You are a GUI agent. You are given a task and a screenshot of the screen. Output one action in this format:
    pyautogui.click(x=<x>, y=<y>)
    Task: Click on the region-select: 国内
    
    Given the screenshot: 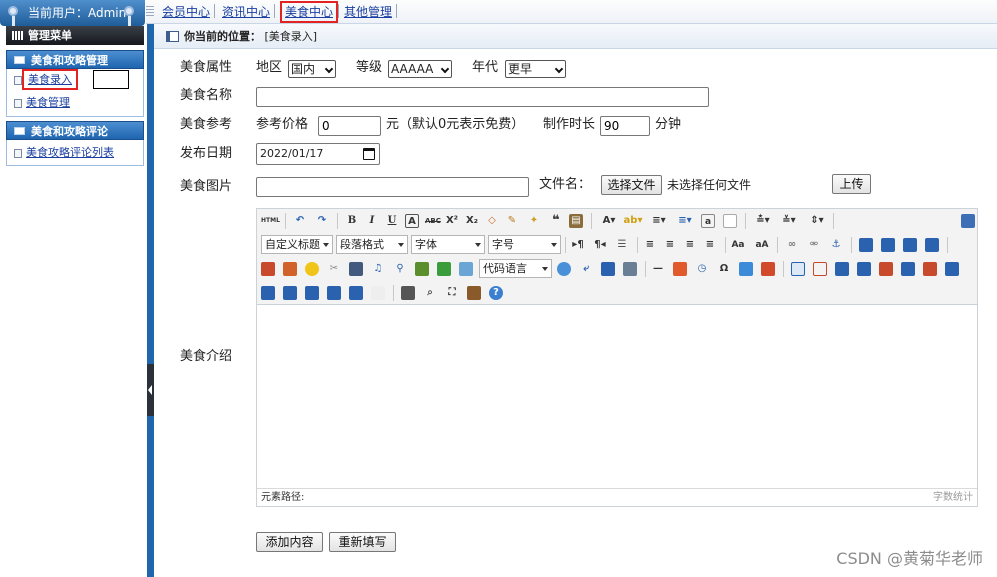 What is the action you would take?
    pyautogui.click(x=312, y=69)
    